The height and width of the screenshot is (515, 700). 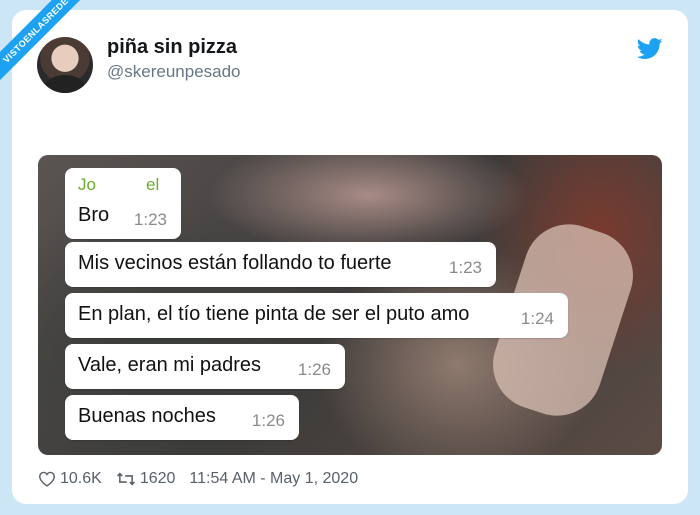 I want to click on message-bubble-1: Jo el Bro 1:23, so click(x=123, y=203).